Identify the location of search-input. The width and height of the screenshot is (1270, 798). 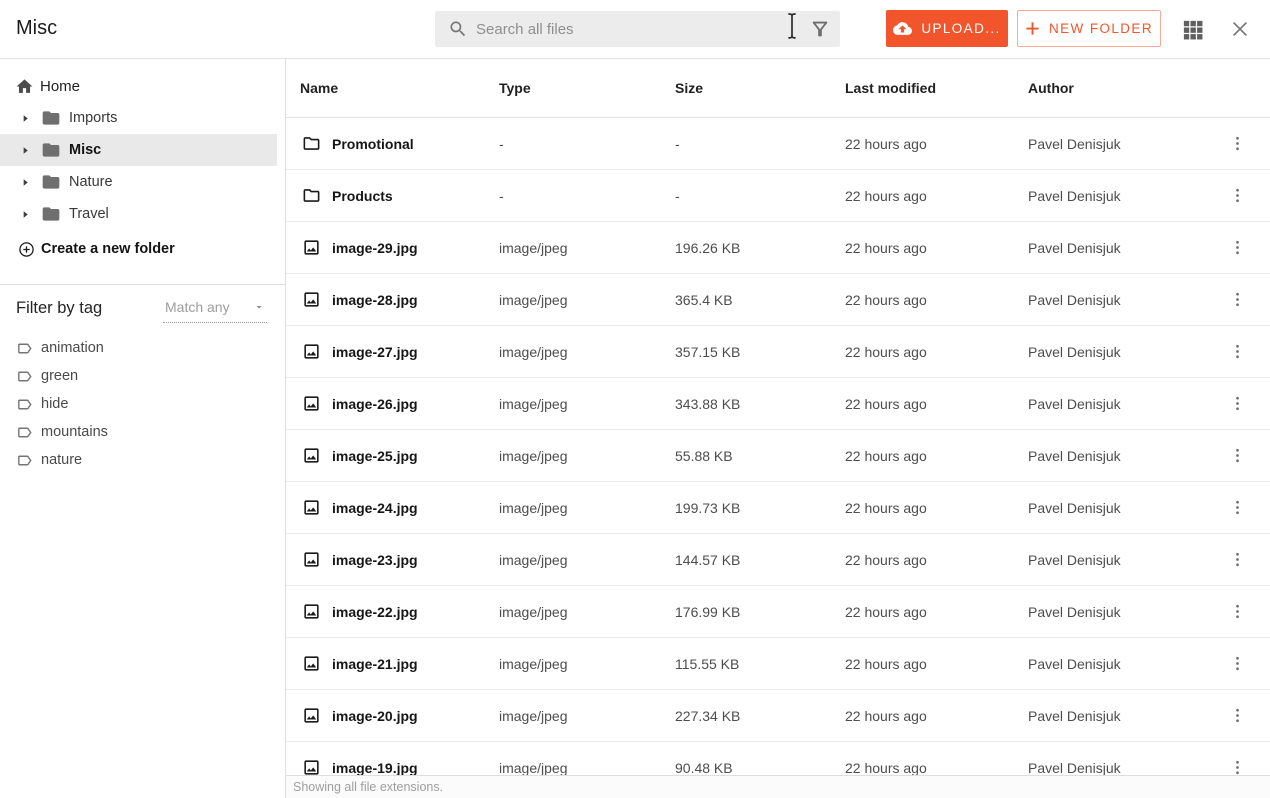
(642, 29).